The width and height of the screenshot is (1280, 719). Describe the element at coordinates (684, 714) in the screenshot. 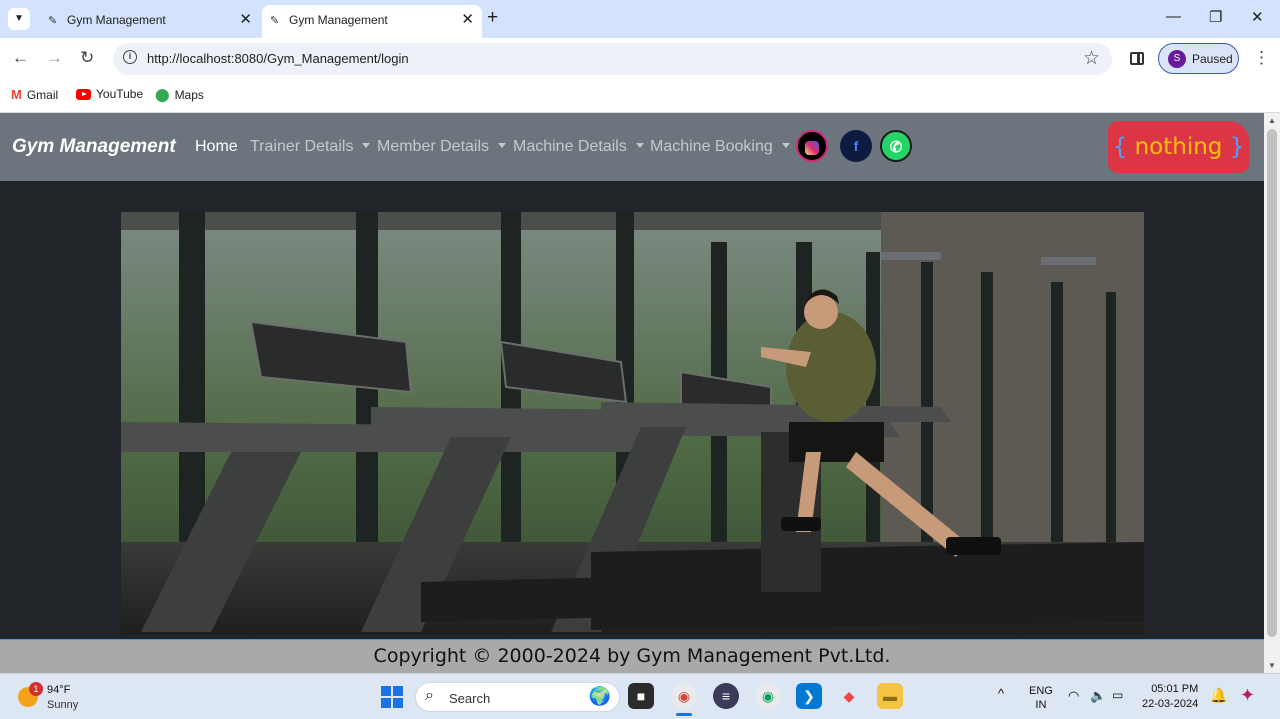

I see `active-app-indicator` at that location.